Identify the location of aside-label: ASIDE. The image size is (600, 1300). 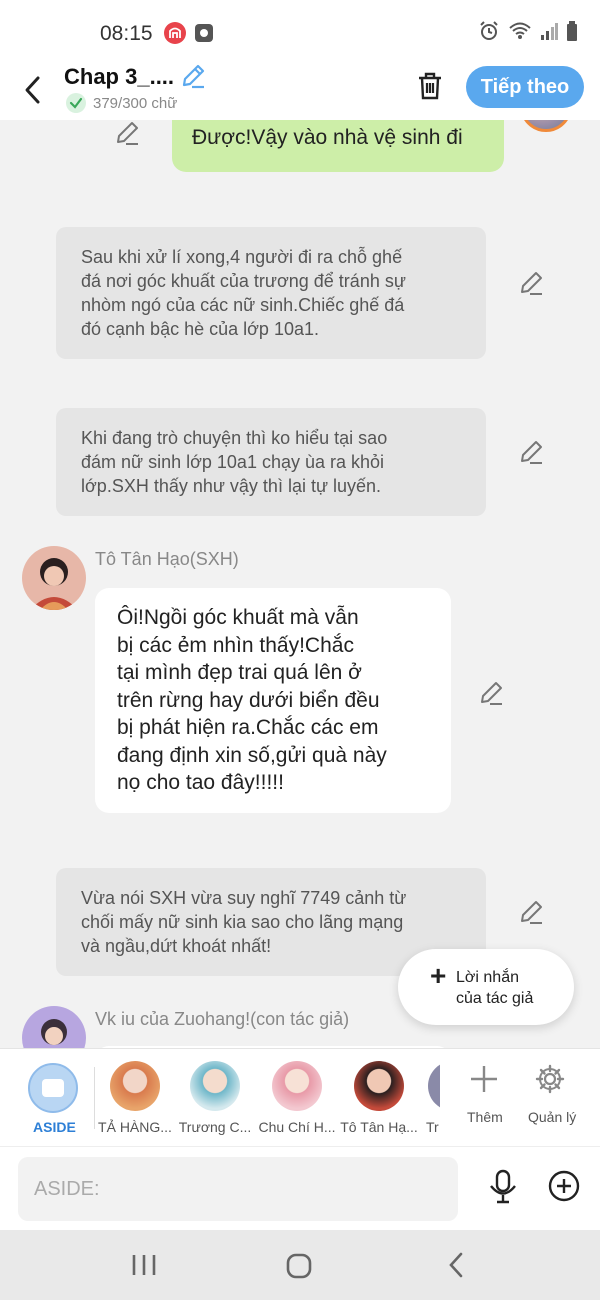
(54, 1127).